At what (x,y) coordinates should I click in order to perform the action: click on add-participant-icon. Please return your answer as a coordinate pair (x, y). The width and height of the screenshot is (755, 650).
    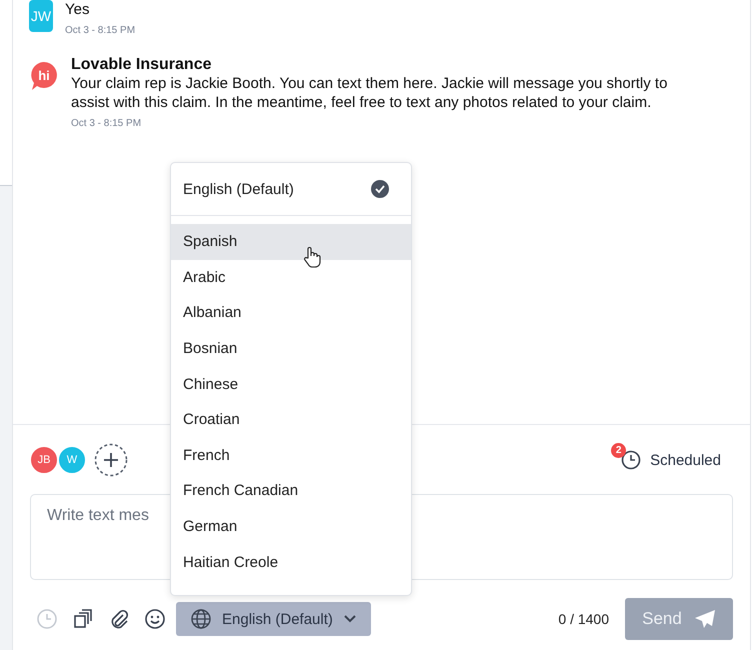
    Looking at the image, I should click on (111, 460).